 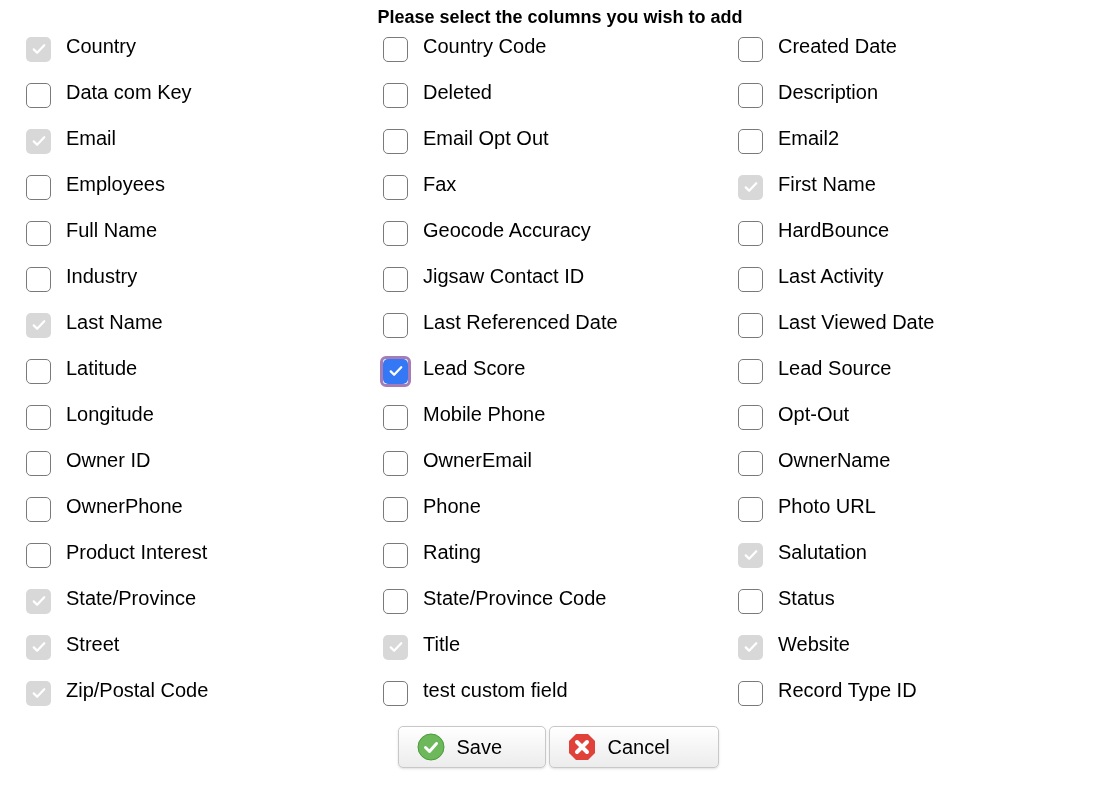 What do you see at coordinates (837, 46) in the screenshot?
I see `checkbox-label: Created Date` at bounding box center [837, 46].